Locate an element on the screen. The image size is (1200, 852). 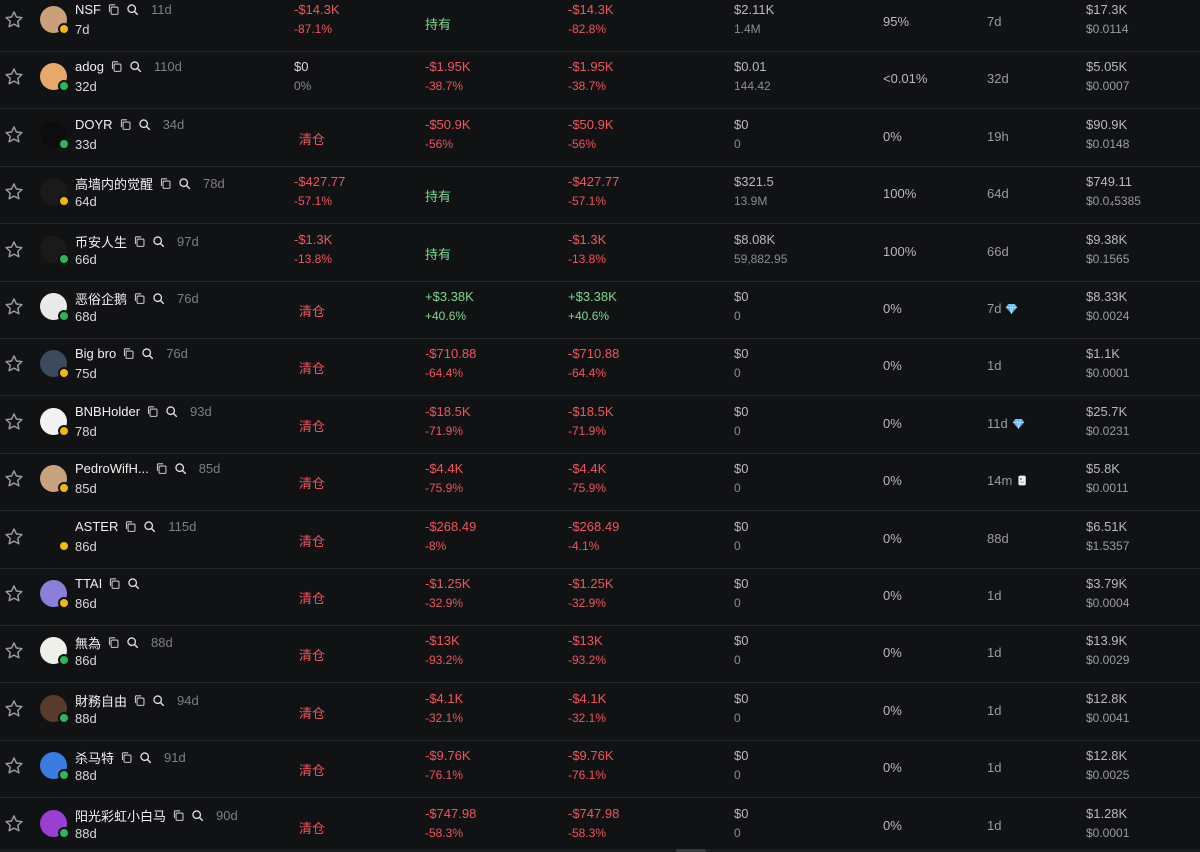
token-name: 財務自由 is located at coordinates (101, 700).